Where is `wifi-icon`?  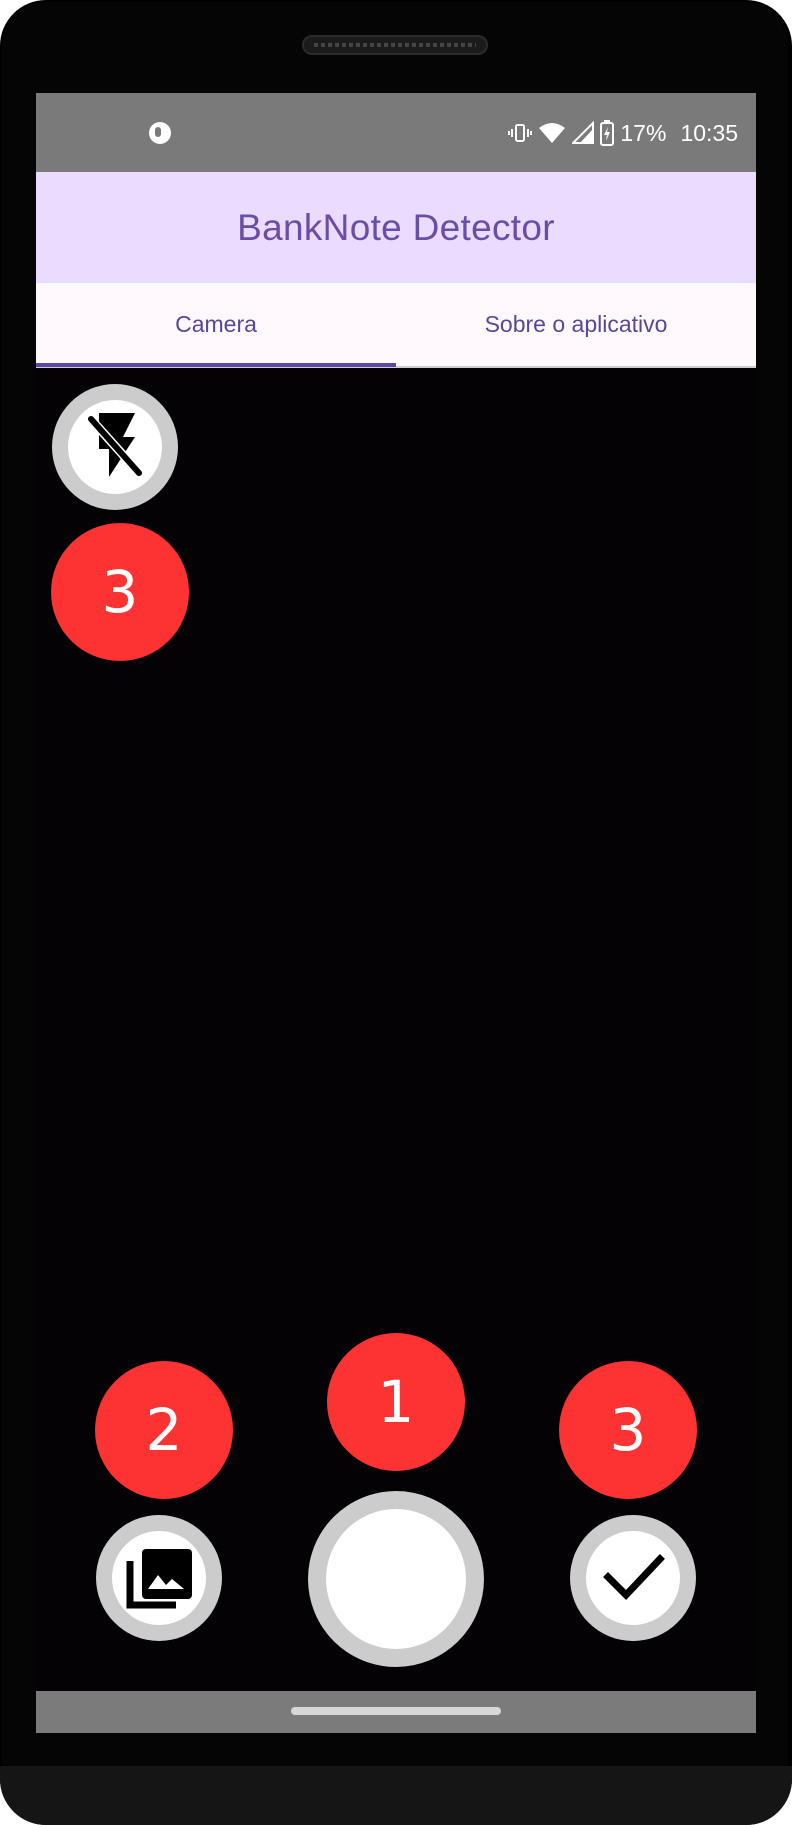
wifi-icon is located at coordinates (552, 133).